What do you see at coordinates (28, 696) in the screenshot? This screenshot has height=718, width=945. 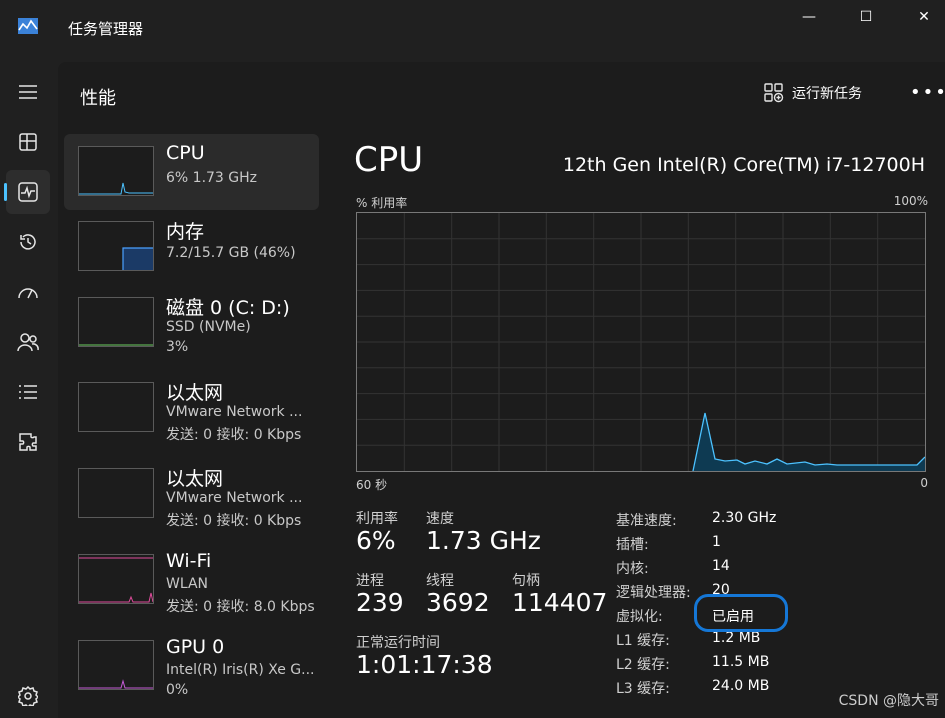 I see `settings-icon` at bounding box center [28, 696].